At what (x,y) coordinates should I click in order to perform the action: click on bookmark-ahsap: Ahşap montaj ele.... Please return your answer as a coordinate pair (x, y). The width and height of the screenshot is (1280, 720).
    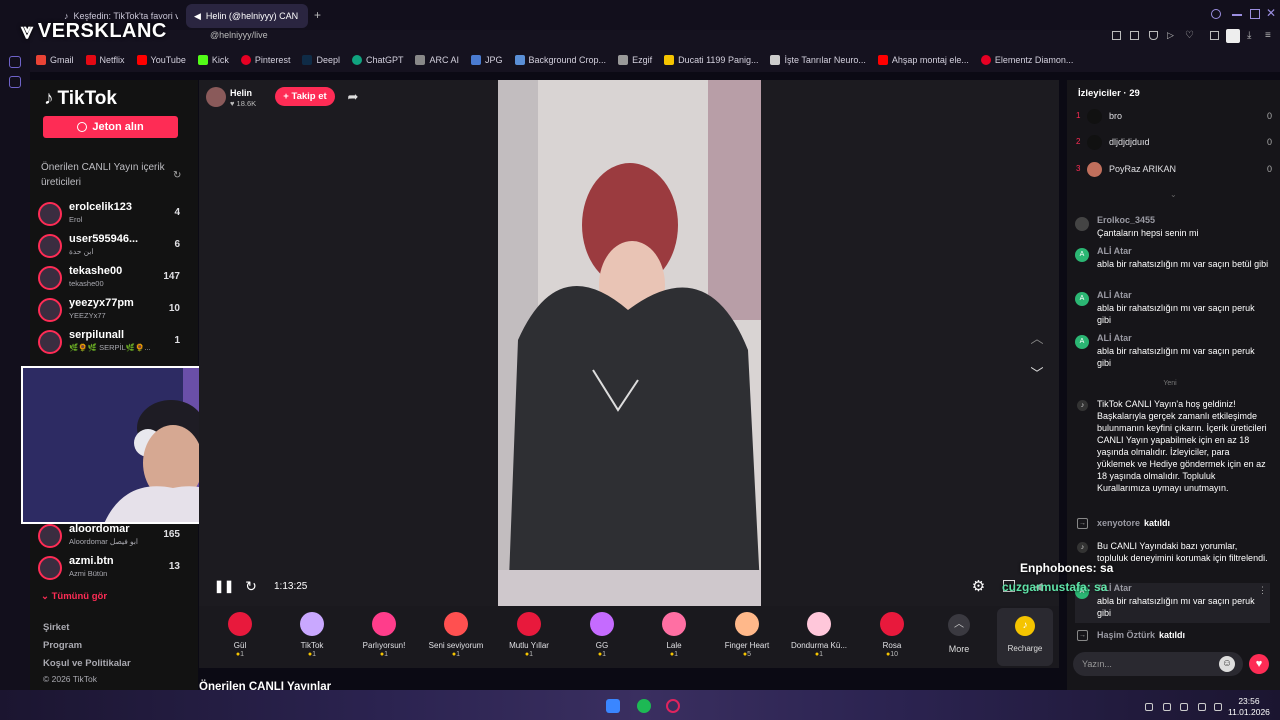
    Looking at the image, I should click on (923, 60).